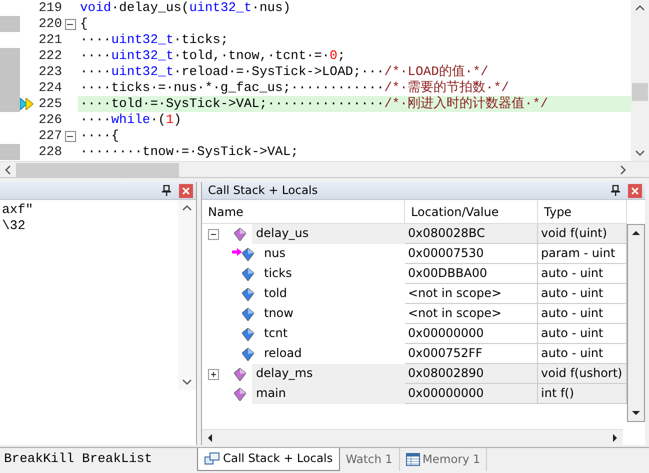 The width and height of the screenshot is (649, 473). Describe the element at coordinates (471, 254) in the screenshot. I see `value-cell: 0x00007530` at that location.